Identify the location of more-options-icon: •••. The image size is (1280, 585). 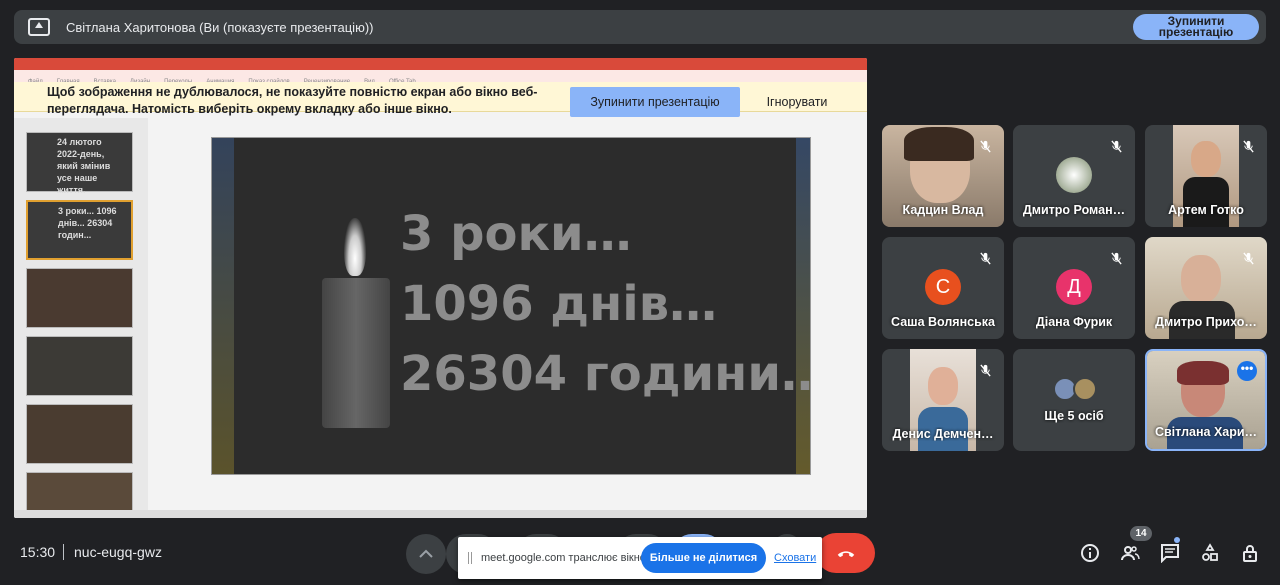
(1247, 371).